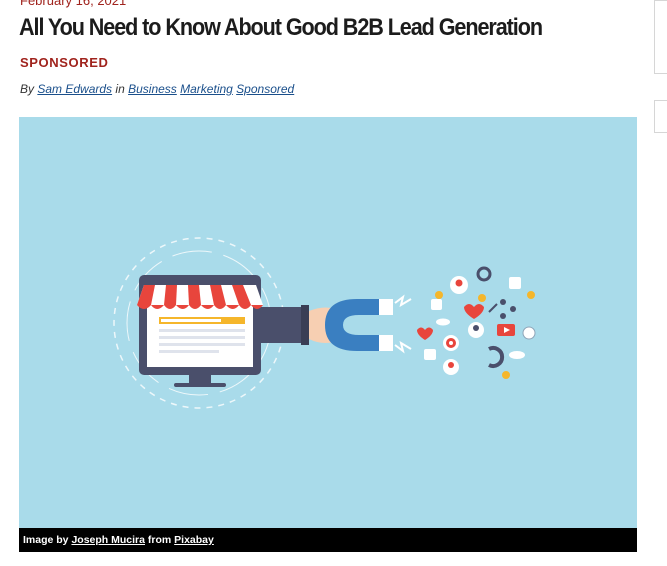  I want to click on image-caption: Image by Joseph Mucira from Pixabay, so click(328, 540).